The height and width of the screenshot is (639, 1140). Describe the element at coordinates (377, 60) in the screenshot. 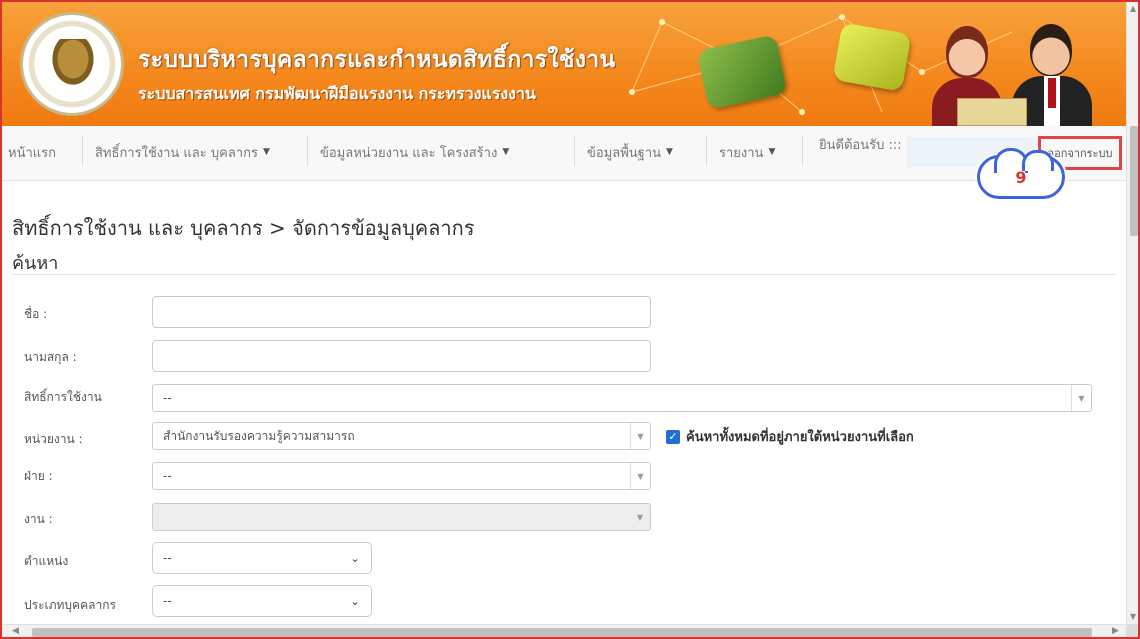

I see `system-title: ระบบบริหารบุคลากรและกำหนดสิทธิ์การใช้งาน` at that location.